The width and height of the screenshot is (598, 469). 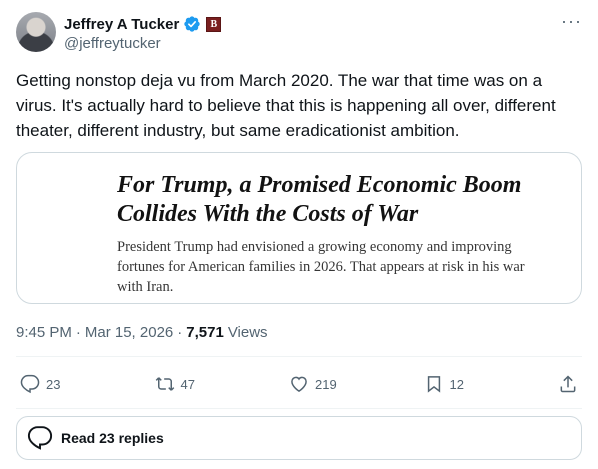 I want to click on verified-badge-icon, so click(x=192, y=24).